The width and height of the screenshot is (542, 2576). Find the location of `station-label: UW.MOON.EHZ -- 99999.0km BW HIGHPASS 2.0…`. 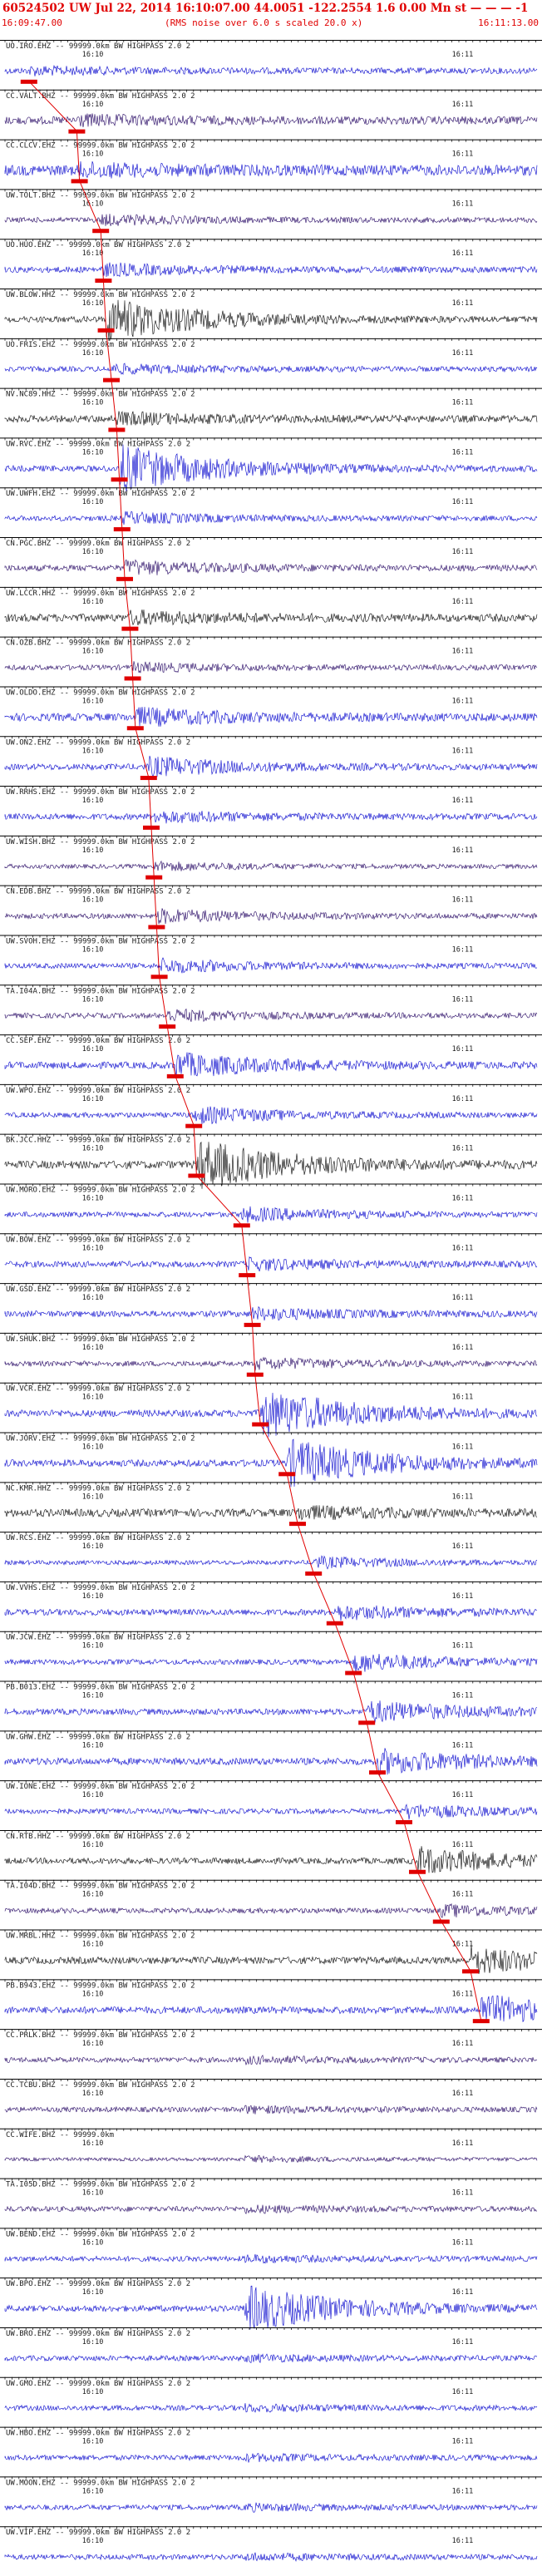

station-label: UW.MOON.EHZ -- 99999.0km BW HIGHPASS 2.0… is located at coordinates (100, 2483).